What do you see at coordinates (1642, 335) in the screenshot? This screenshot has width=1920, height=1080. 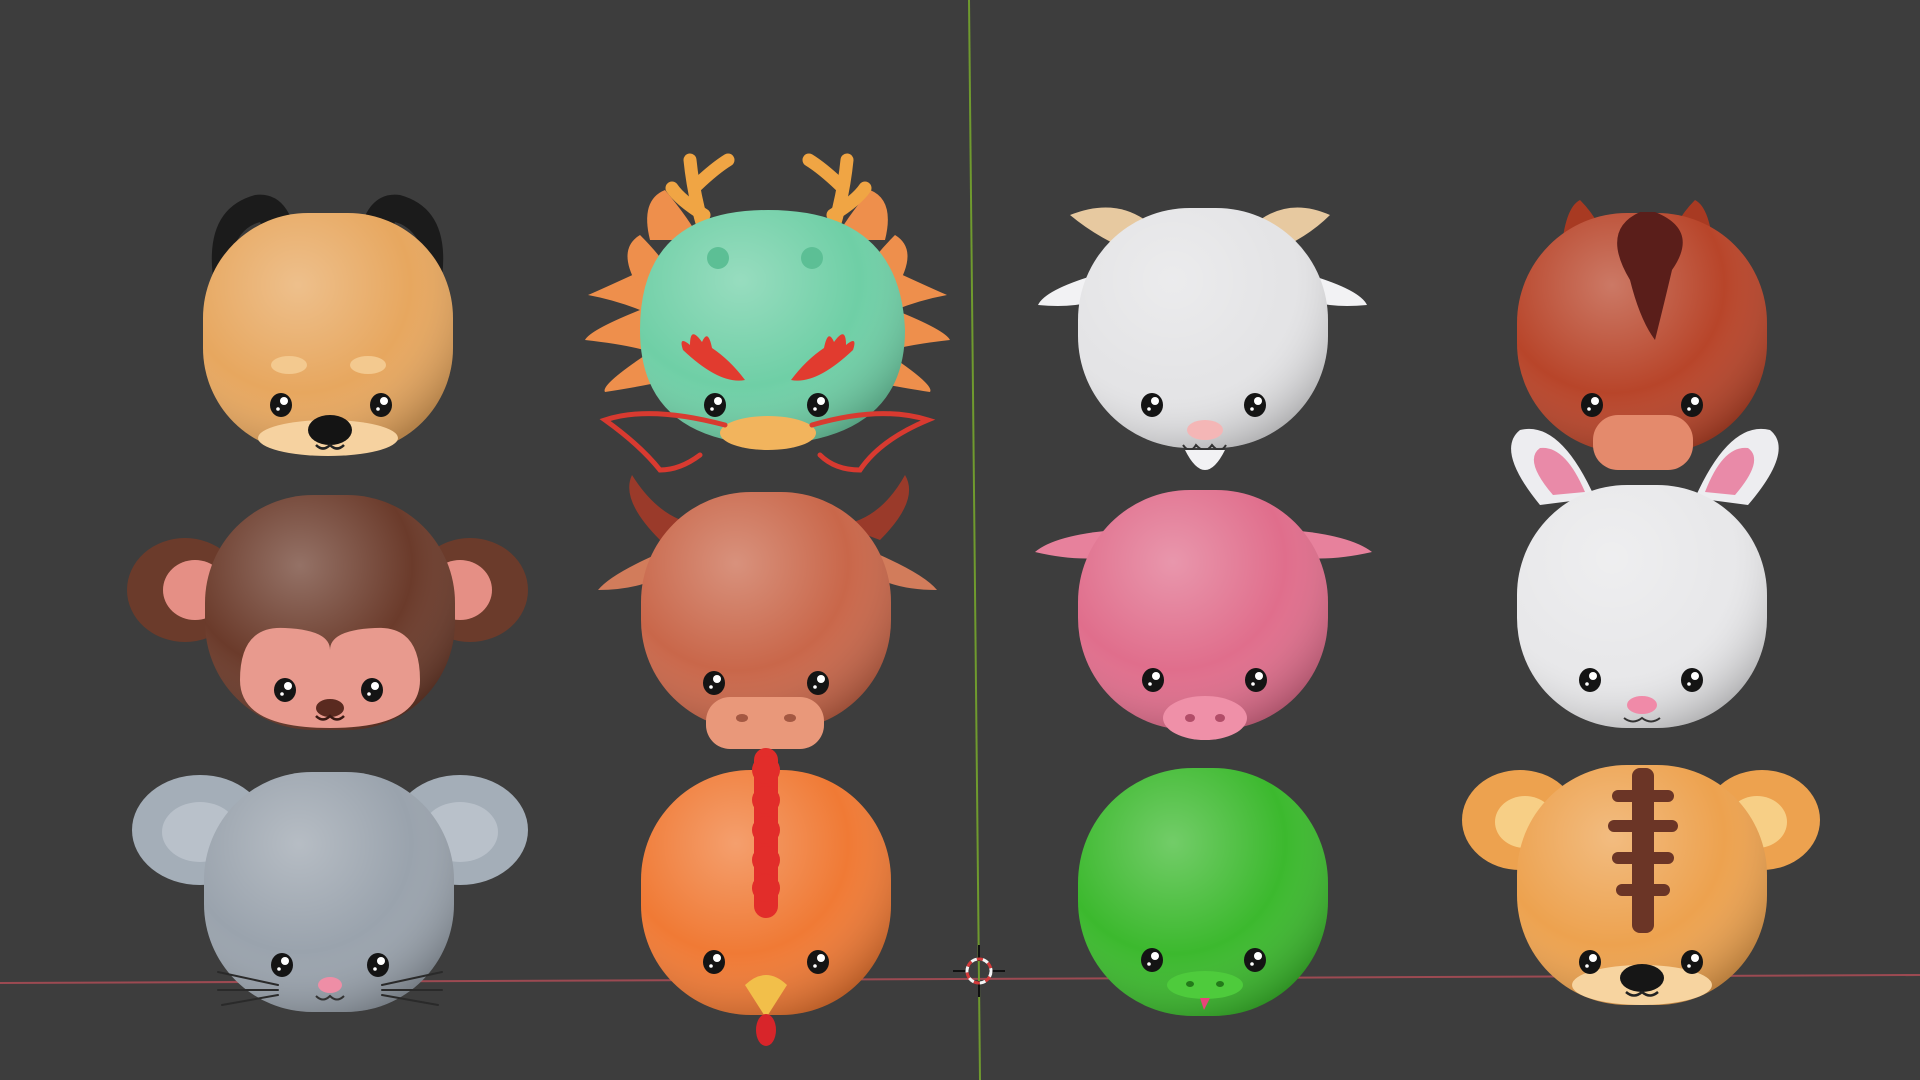 I see `horse-head-model` at bounding box center [1642, 335].